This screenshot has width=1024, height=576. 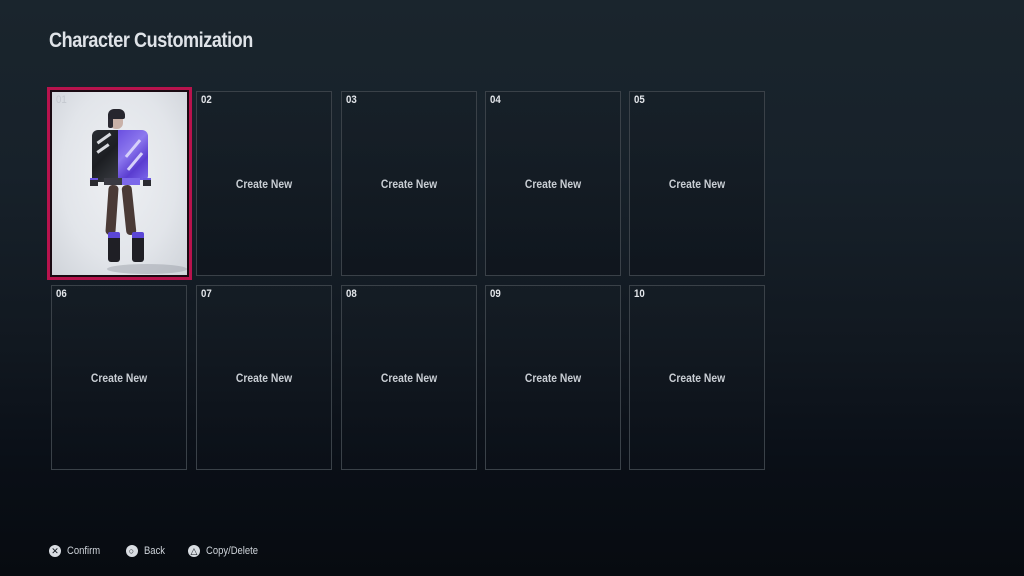 I want to click on slot-number: 08, so click(x=351, y=294).